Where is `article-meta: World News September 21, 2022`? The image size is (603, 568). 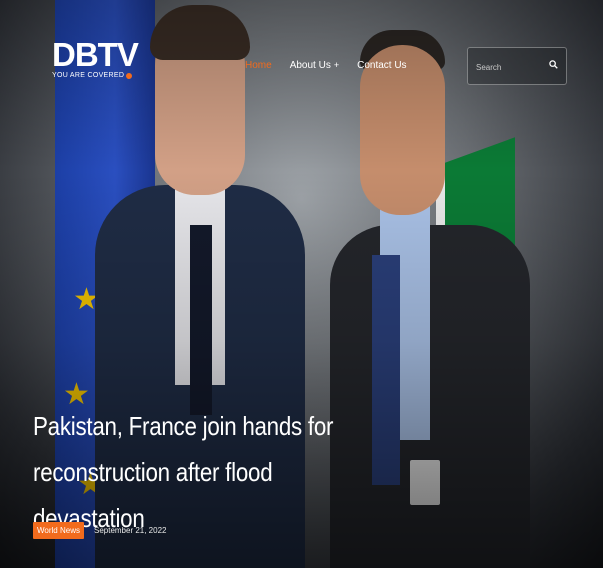 article-meta: World News September 21, 2022 is located at coordinates (99, 530).